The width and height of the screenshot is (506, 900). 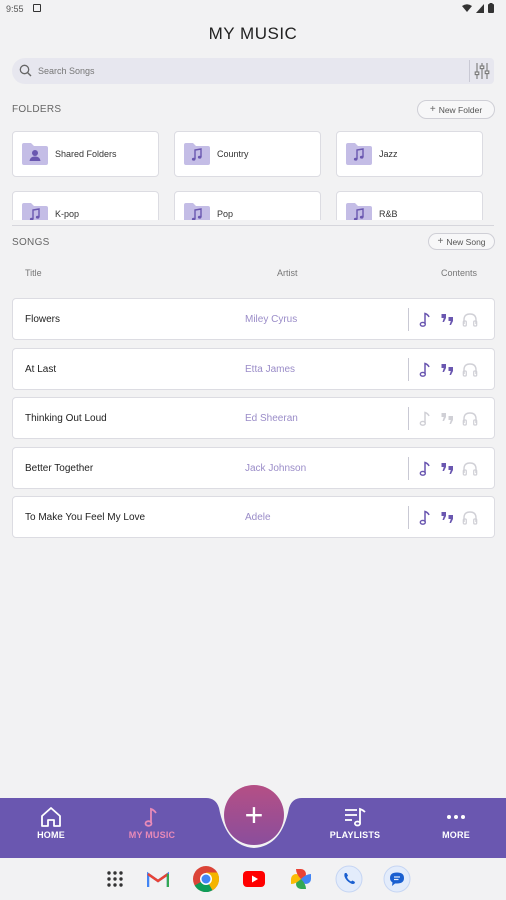 What do you see at coordinates (271, 418) in the screenshot?
I see `song-artist: Ed Sheeran` at bounding box center [271, 418].